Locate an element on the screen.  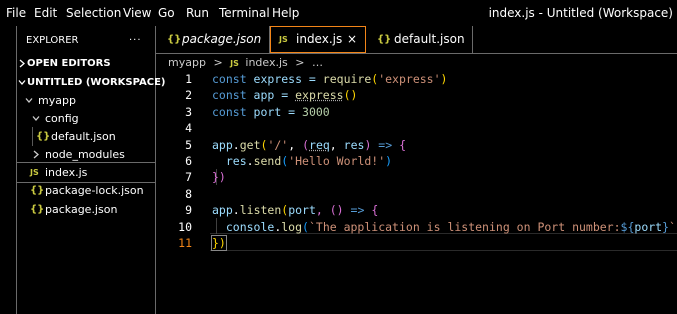
line-number: 9 is located at coordinates (188, 210).